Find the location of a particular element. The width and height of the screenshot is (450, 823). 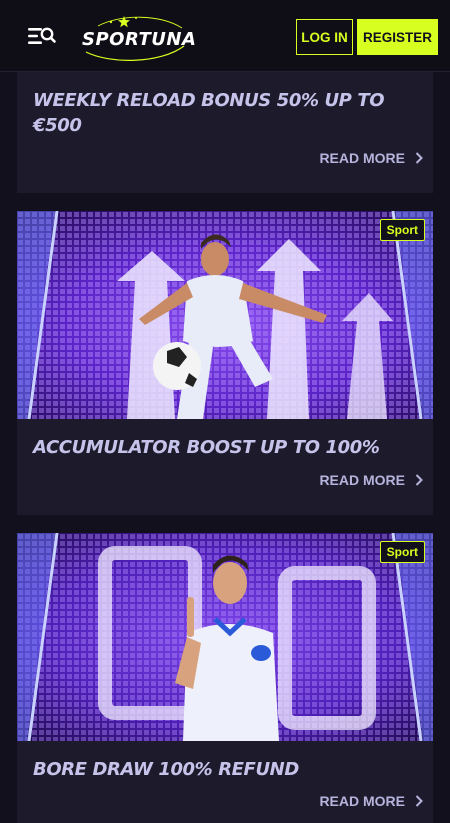

menu-search-icon is located at coordinates (42, 35).